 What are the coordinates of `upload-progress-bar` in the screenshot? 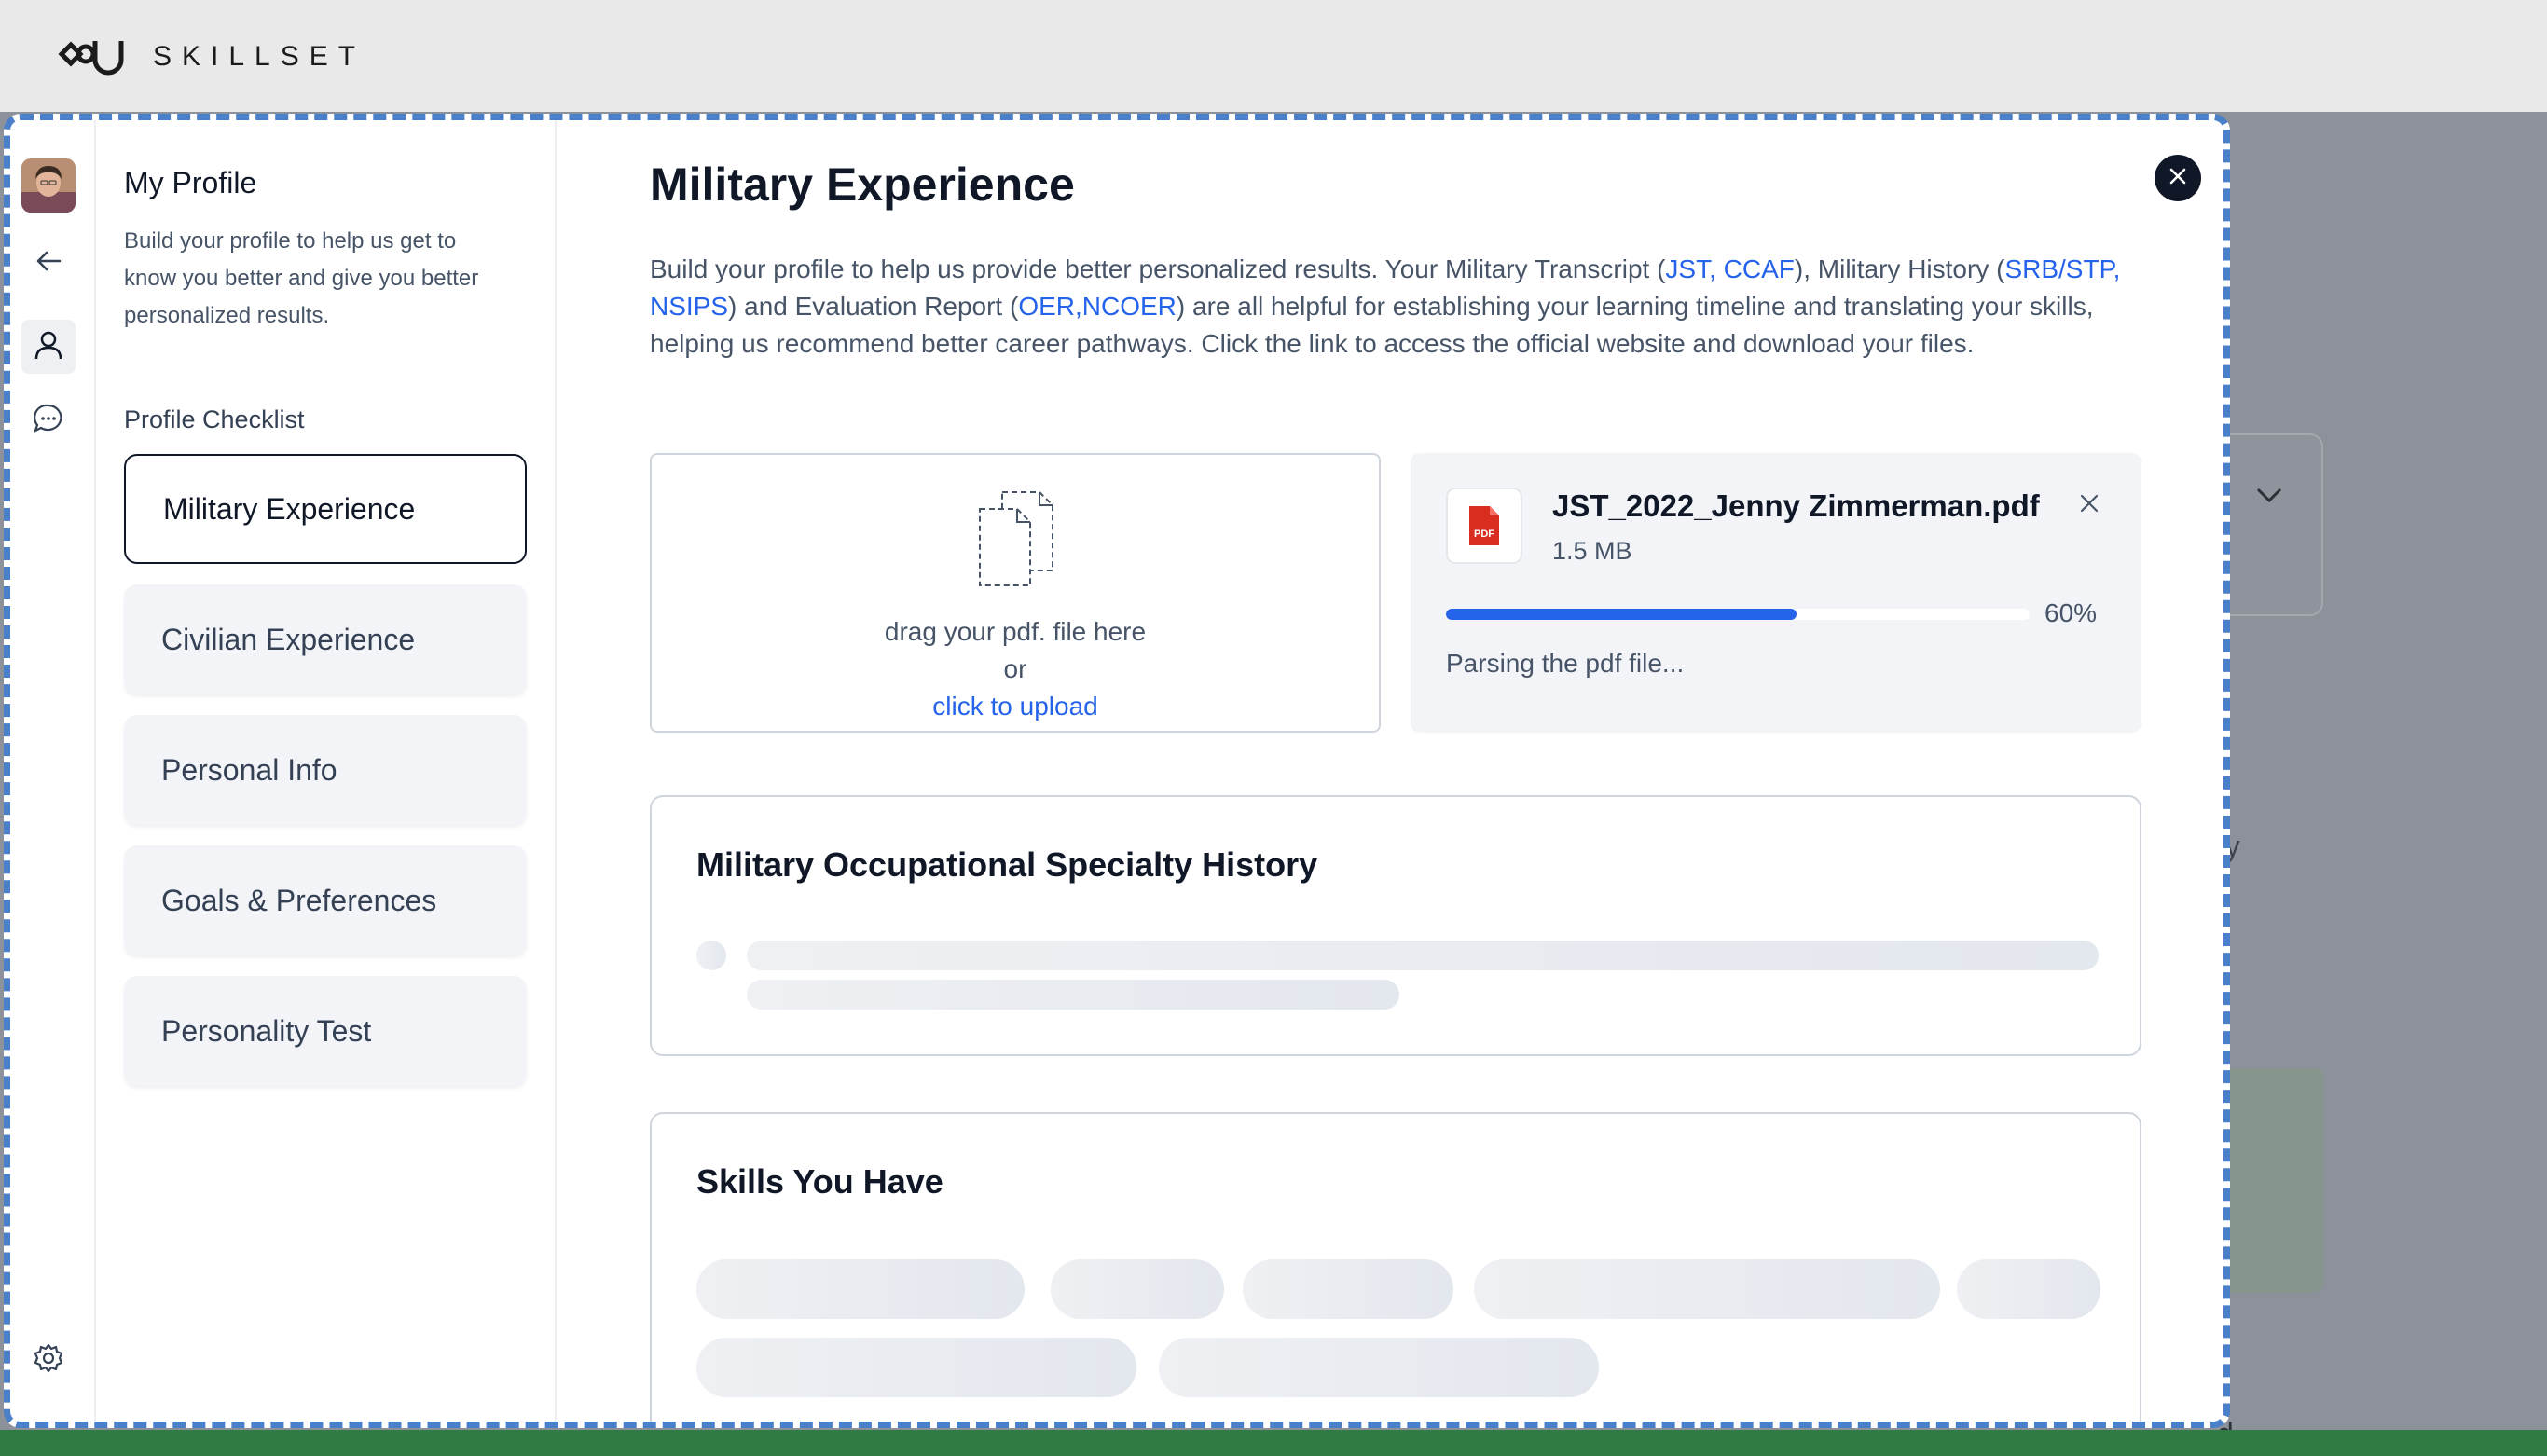 It's located at (1738, 614).